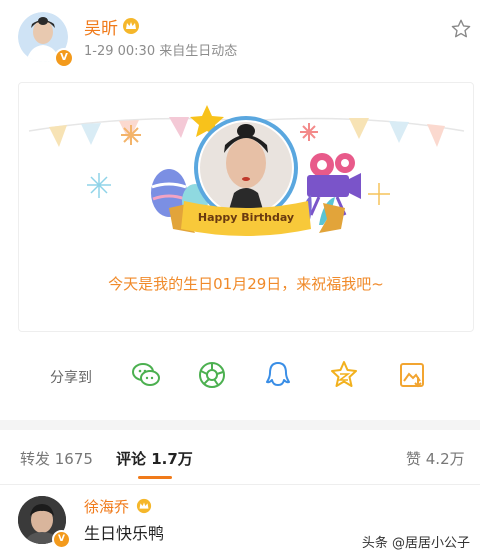 The image size is (480, 555). What do you see at coordinates (56, 458) in the screenshot?
I see `tab-repost: 转发 1675` at bounding box center [56, 458].